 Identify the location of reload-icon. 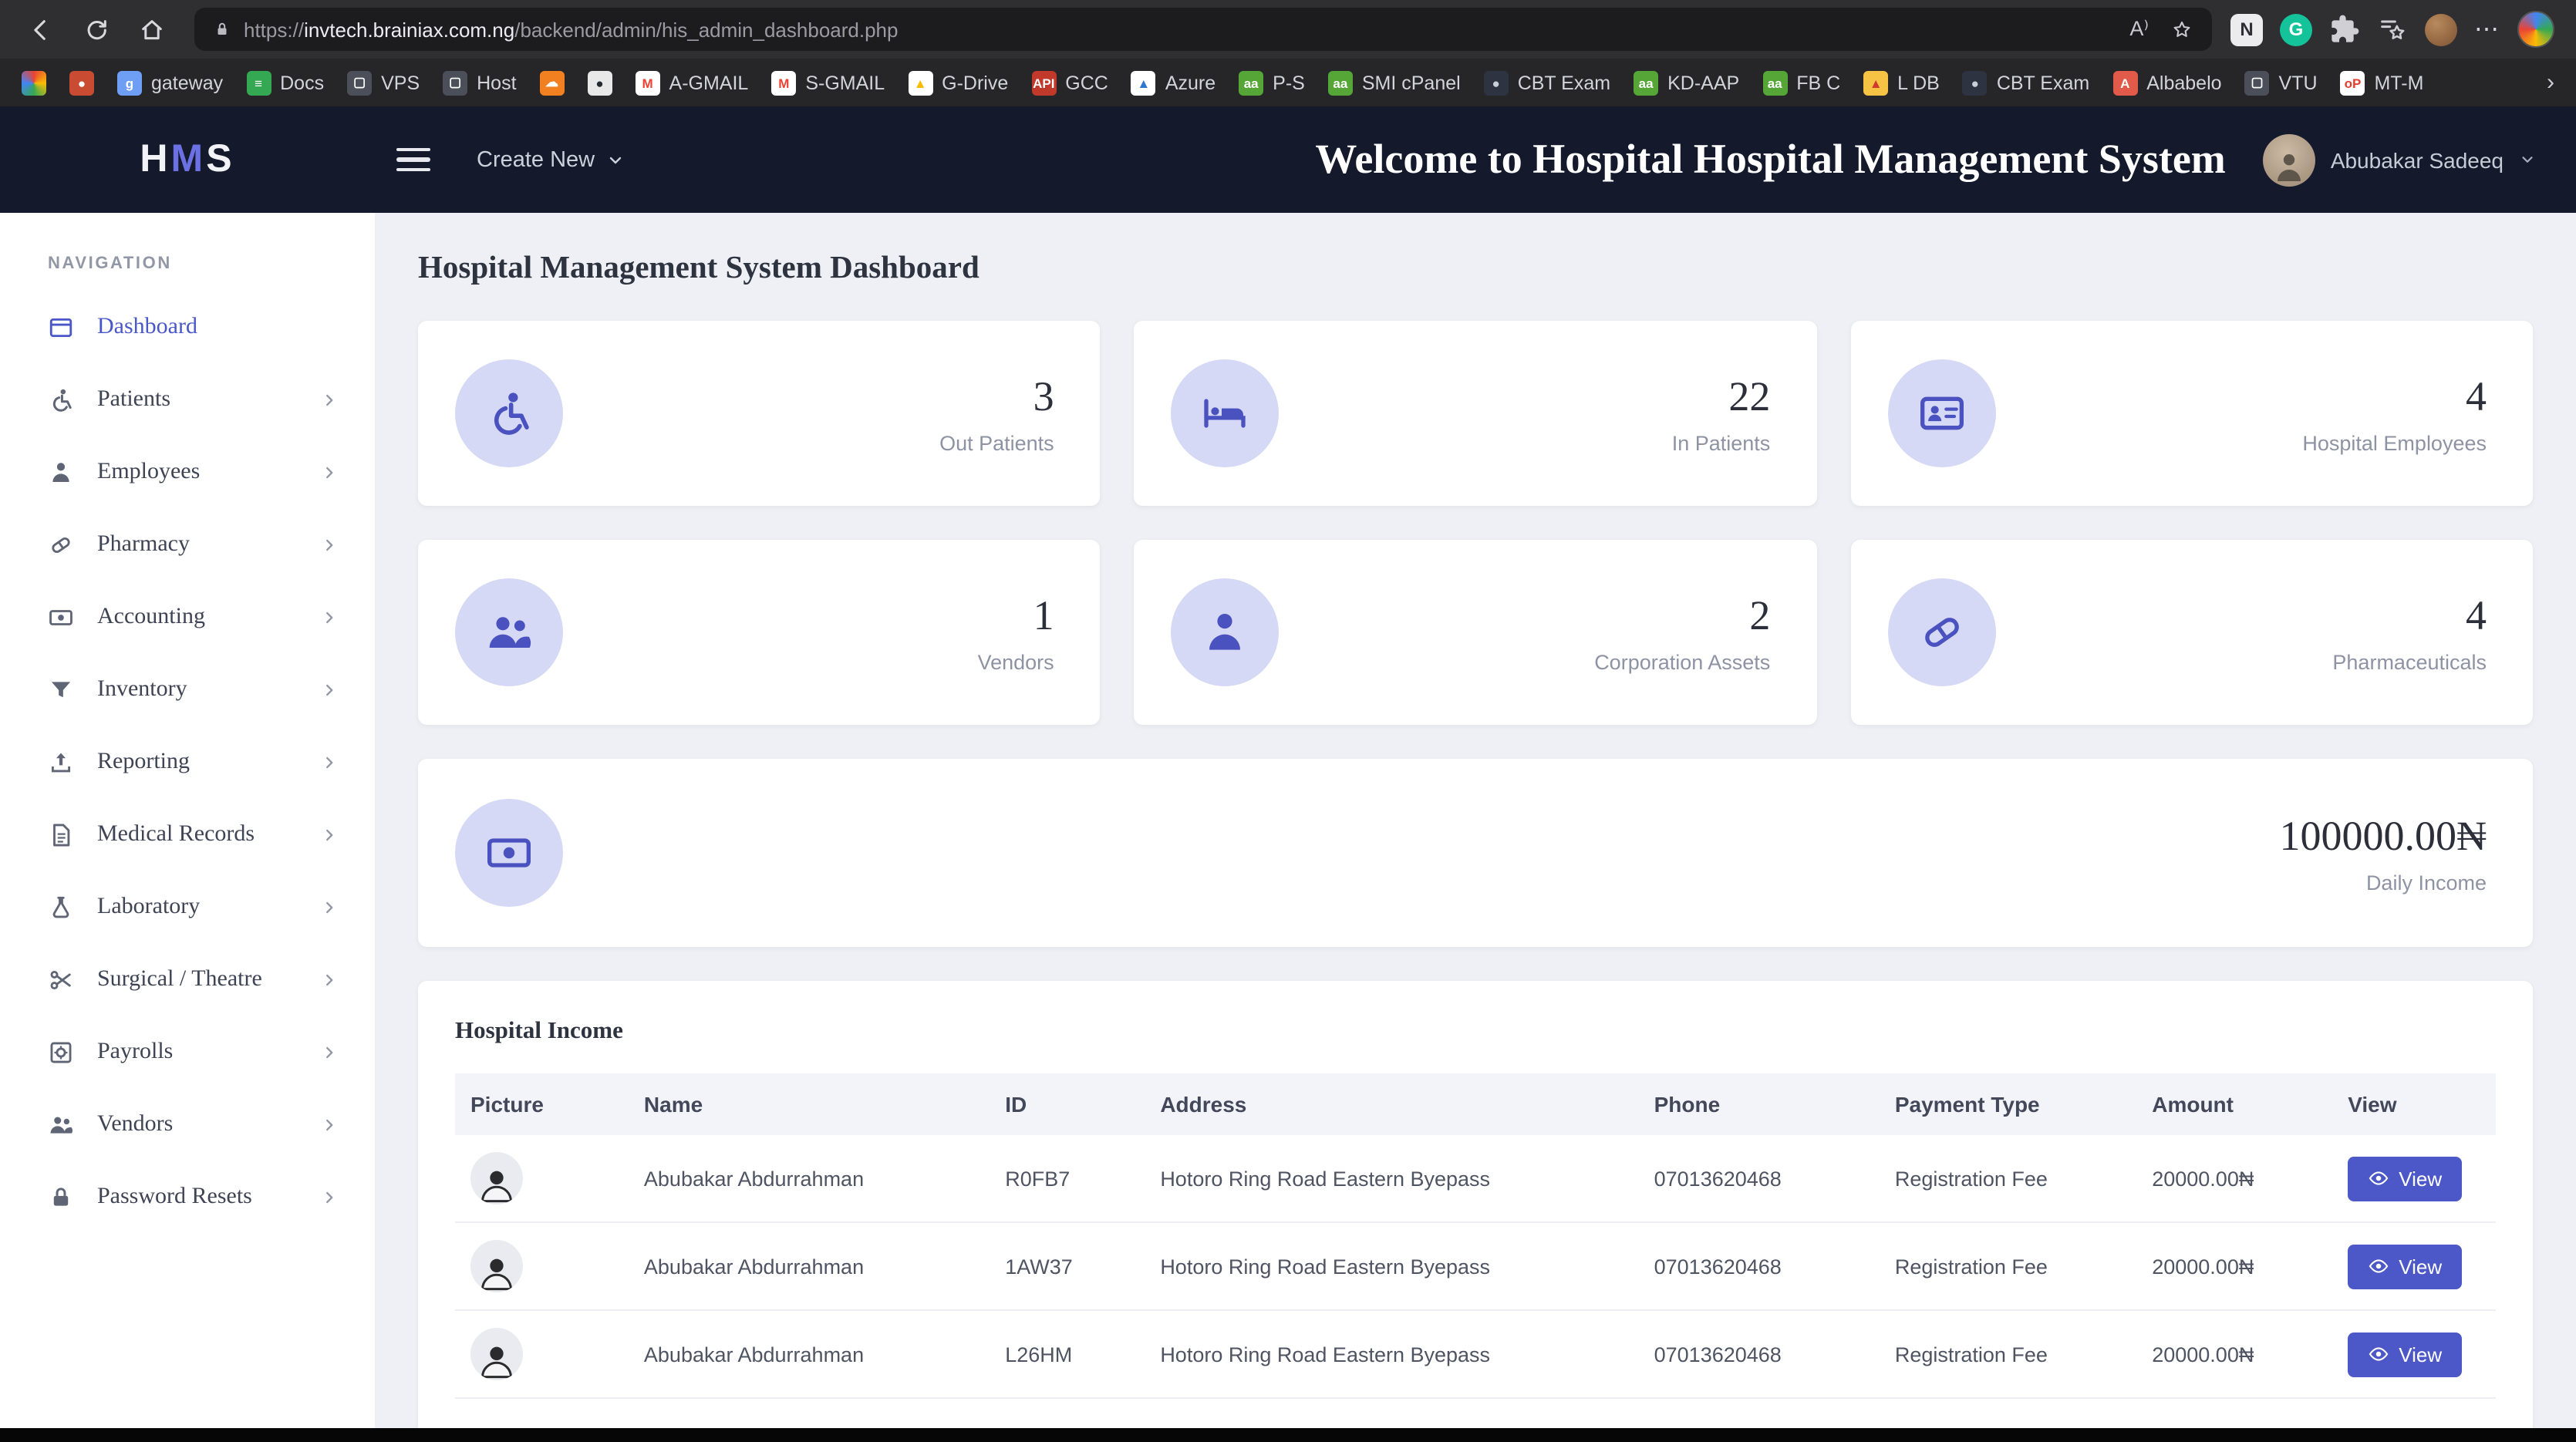
(96, 29).